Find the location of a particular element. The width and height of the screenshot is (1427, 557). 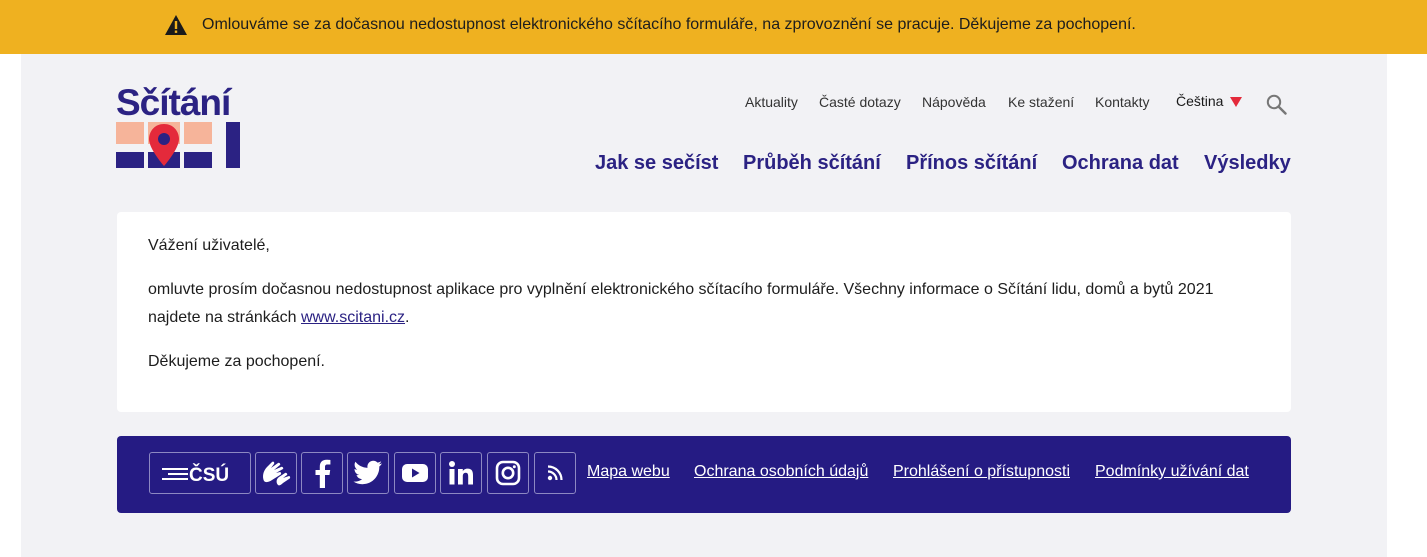

main-nav-prinos-scitani: Přínos sčítání is located at coordinates (971, 163).